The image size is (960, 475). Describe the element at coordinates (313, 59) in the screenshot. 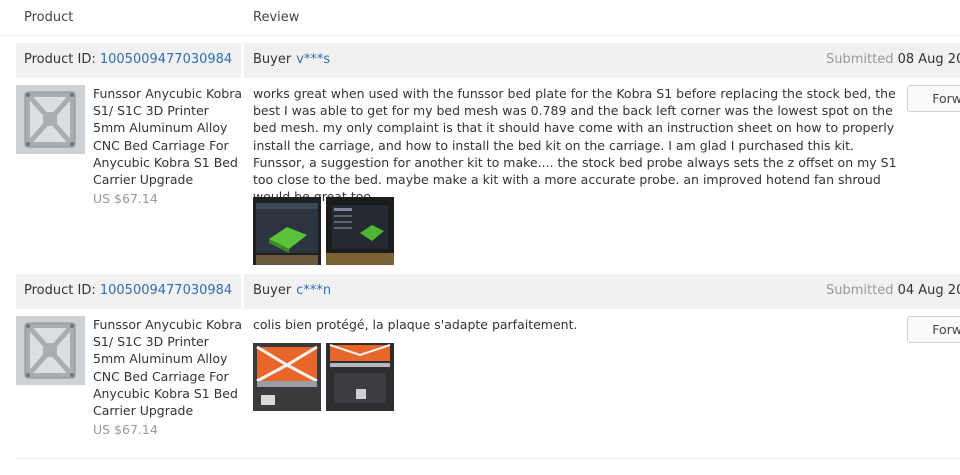

I see `buyer-name-link: v***s` at that location.